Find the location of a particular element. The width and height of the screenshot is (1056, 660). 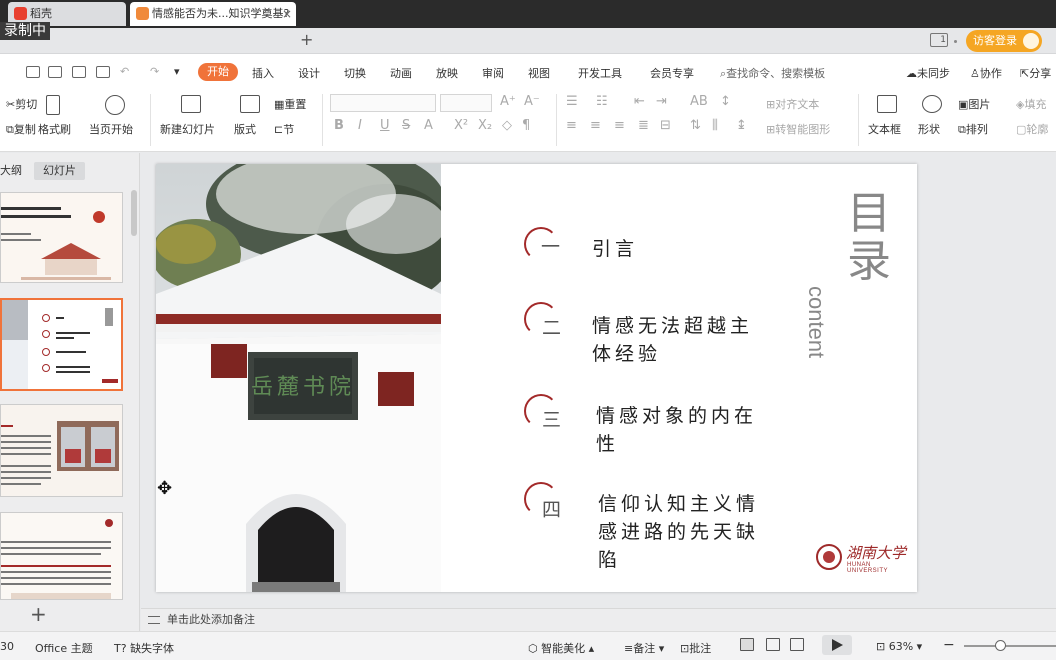

print-icon is located at coordinates (79, 72).